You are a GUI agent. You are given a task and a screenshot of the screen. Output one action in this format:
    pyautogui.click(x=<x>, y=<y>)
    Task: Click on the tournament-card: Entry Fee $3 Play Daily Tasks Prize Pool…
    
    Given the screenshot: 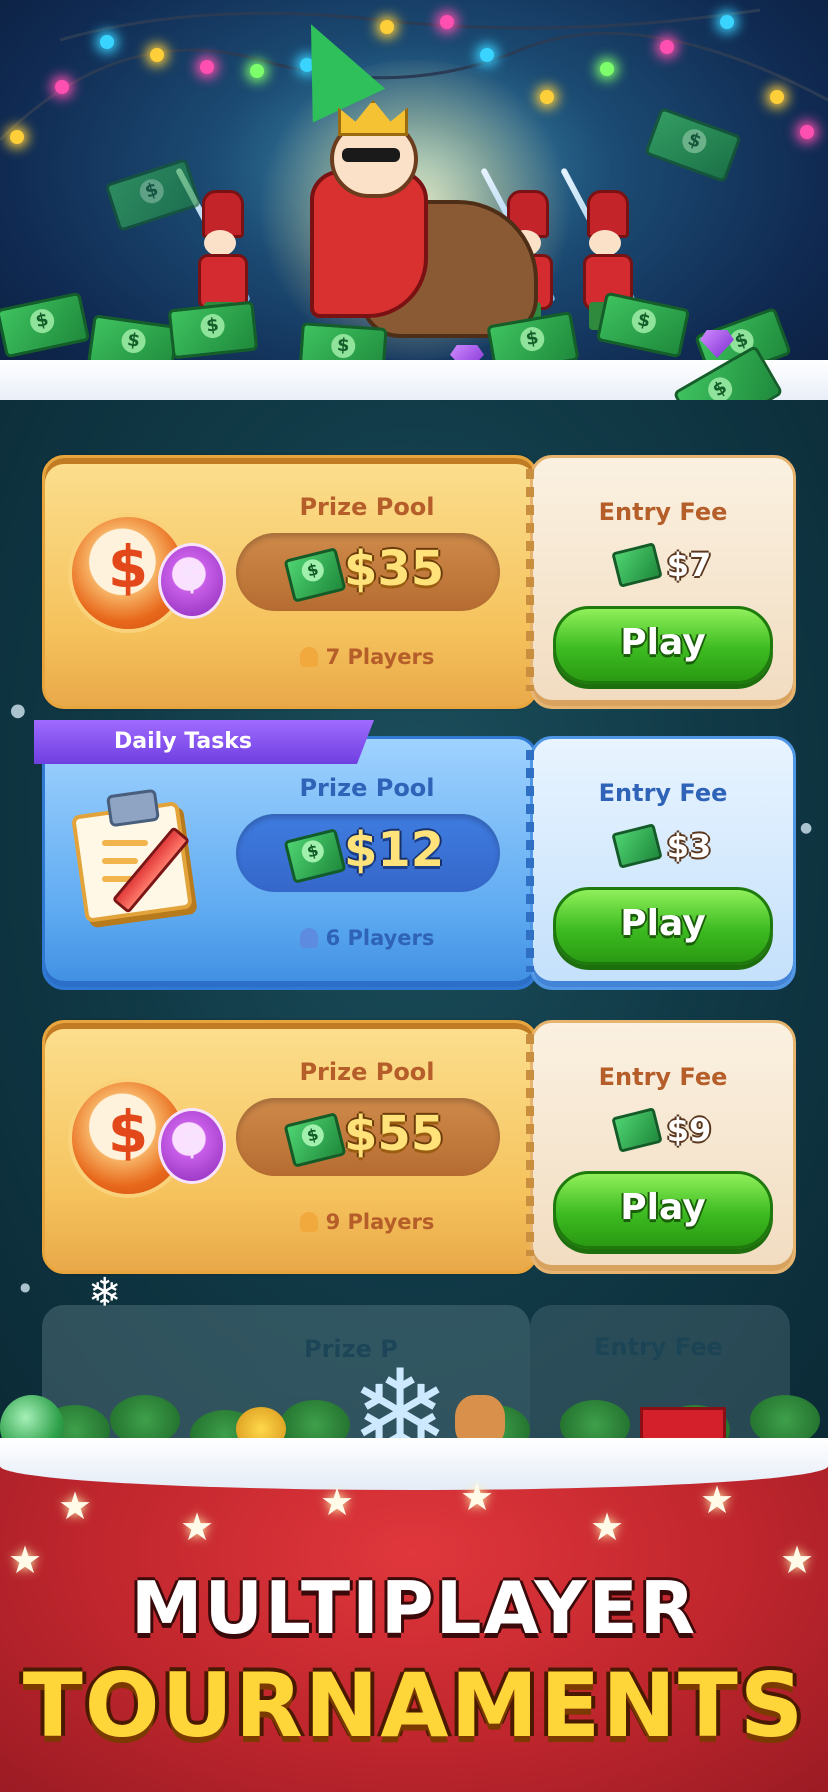 What is the action you would take?
    pyautogui.click(x=415, y=855)
    